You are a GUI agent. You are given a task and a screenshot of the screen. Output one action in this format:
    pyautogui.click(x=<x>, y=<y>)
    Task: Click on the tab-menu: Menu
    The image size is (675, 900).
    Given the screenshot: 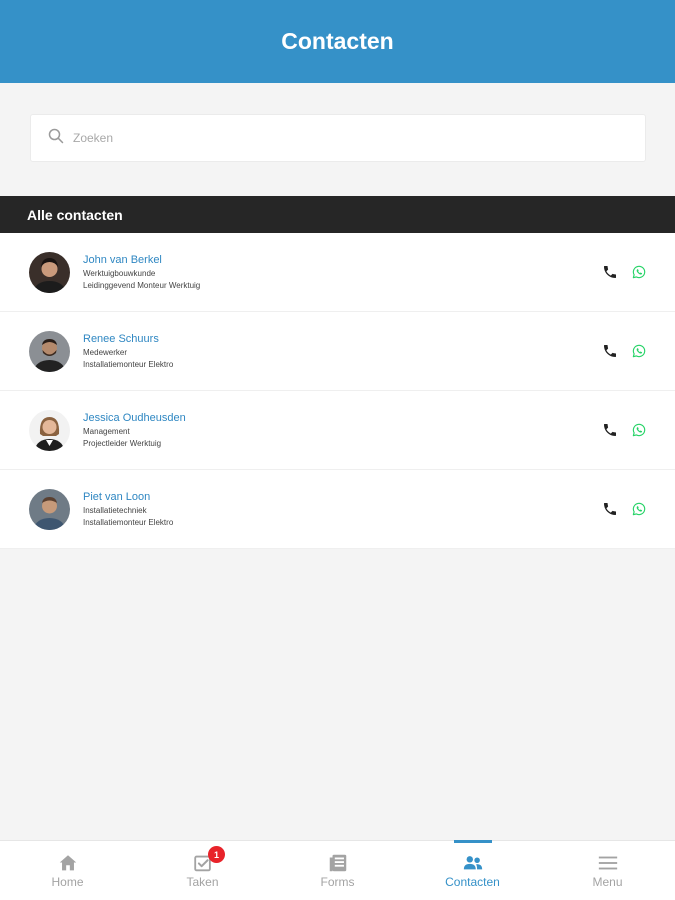 What is the action you would take?
    pyautogui.click(x=607, y=870)
    